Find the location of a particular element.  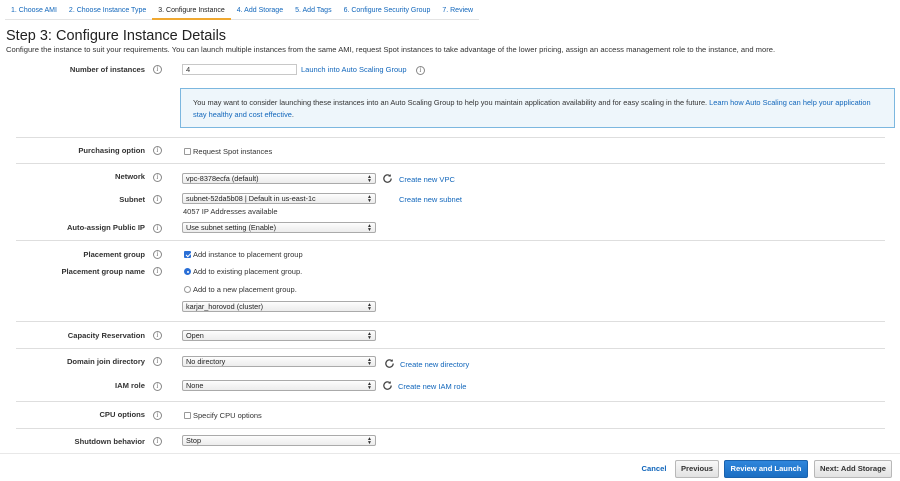

create-new-vpc-link: Create new VPC is located at coordinates (427, 179).